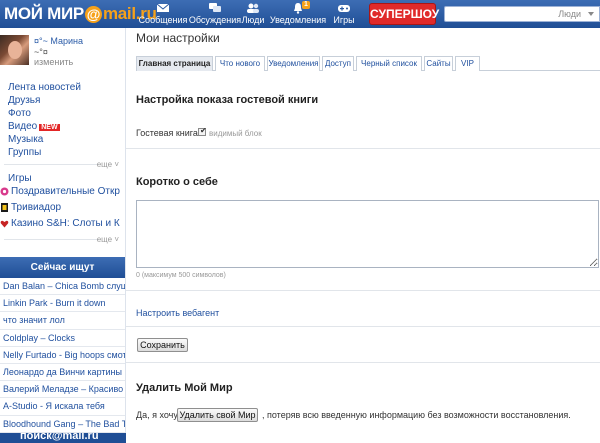 Image resolution: width=600 pixels, height=443 pixels. What do you see at coordinates (591, 14) in the screenshot?
I see `chevron-down-icon` at bounding box center [591, 14].